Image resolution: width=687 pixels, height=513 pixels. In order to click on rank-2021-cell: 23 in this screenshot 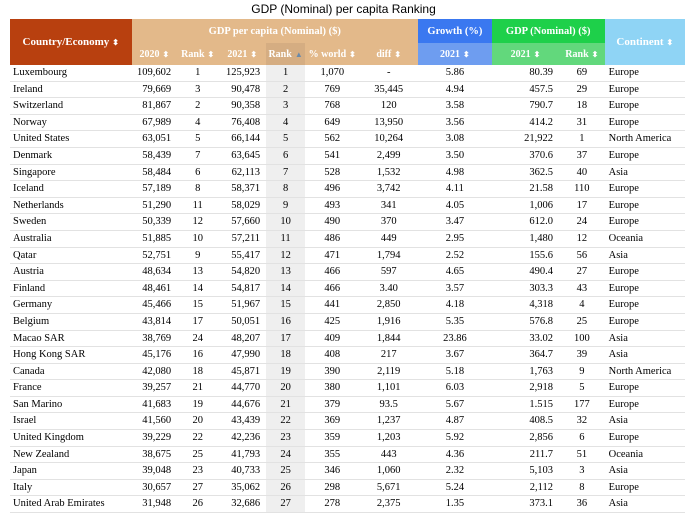, I will do `click(286, 438)`.